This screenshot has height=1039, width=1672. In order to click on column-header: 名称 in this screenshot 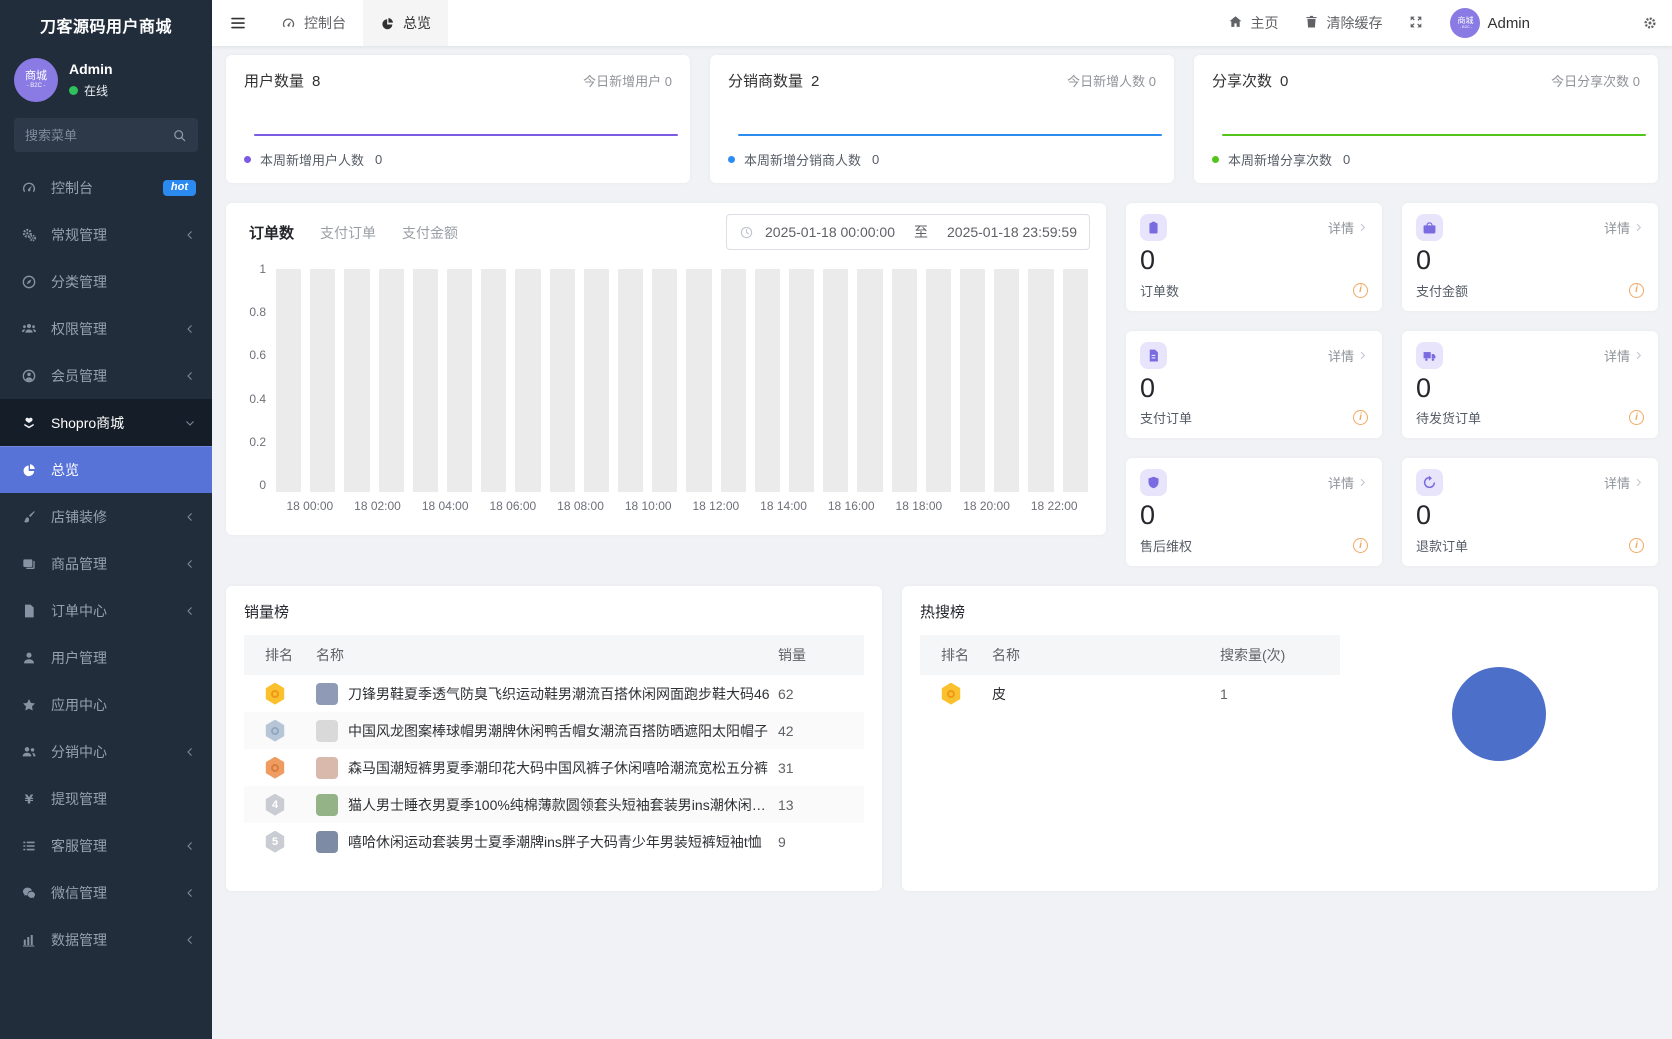, I will do `click(330, 655)`.